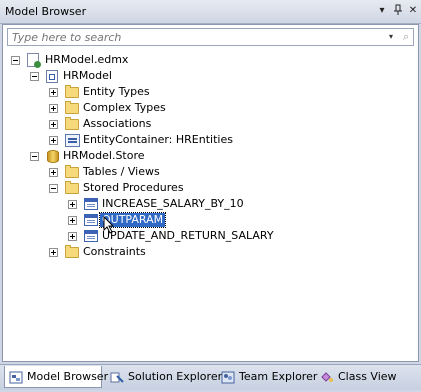 Image resolution: width=421 pixels, height=392 pixels. Describe the element at coordinates (175, 376) in the screenshot. I see `tab-label: Solution Explorer` at that location.